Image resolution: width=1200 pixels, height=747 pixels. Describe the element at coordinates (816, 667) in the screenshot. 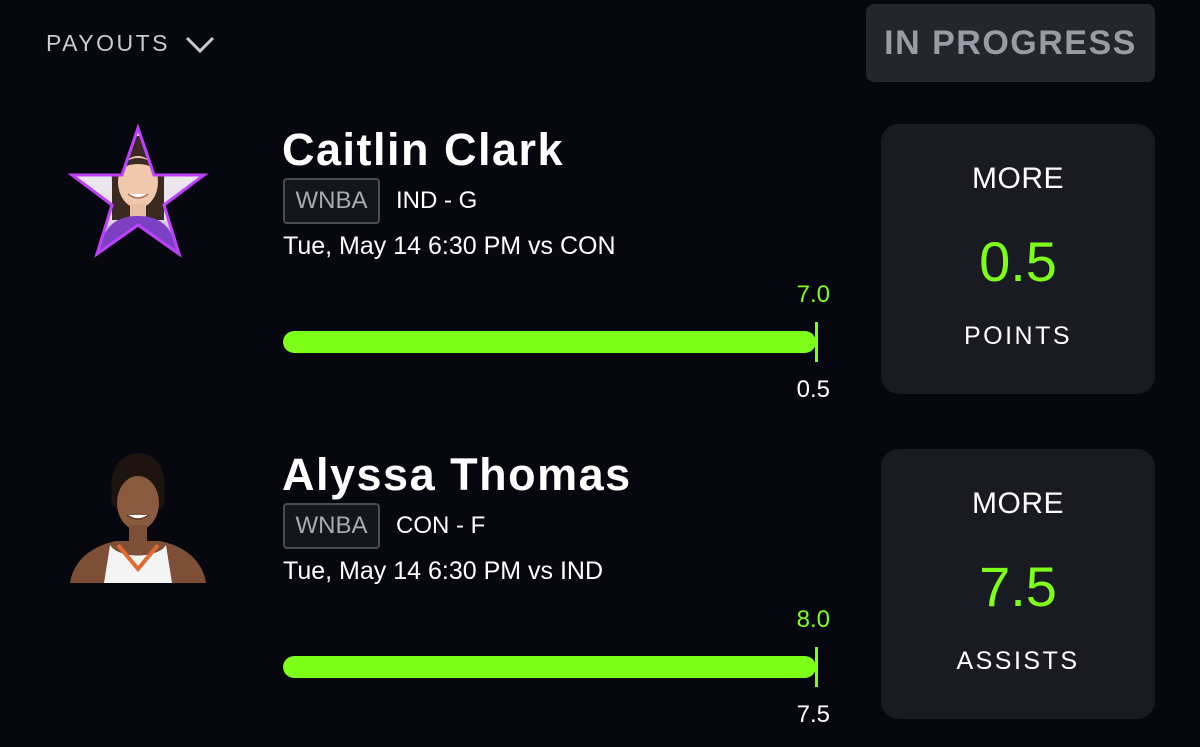

I see `target-line-marker` at that location.